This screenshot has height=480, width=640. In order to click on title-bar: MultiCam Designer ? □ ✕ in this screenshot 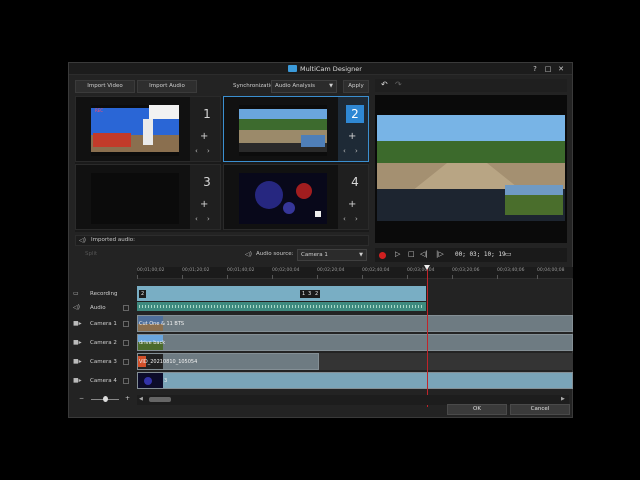, I will do `click(320, 69)`.